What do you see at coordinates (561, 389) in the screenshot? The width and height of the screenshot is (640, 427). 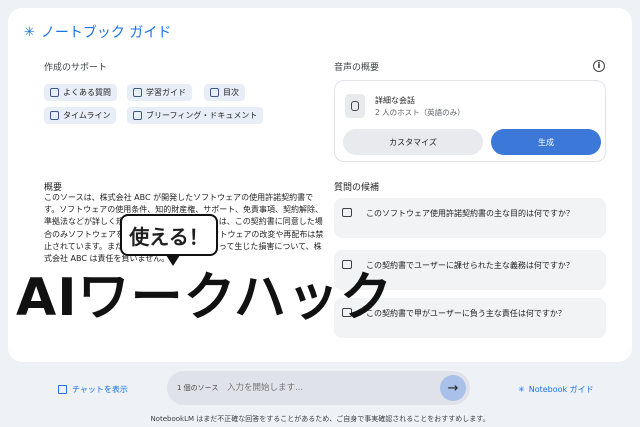 I see `notebook-guide-label: Notebook ガイド` at bounding box center [561, 389].